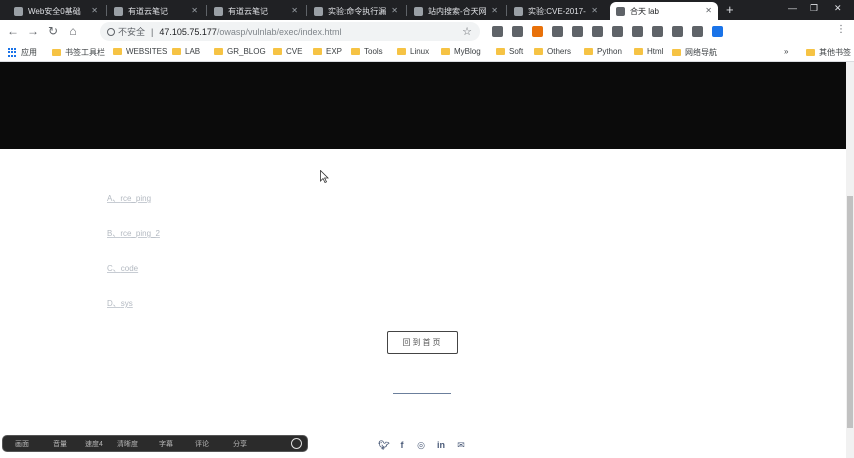 This screenshot has height=458, width=854. Describe the element at coordinates (461, 445) in the screenshot. I see `email-icon: ✉` at that location.